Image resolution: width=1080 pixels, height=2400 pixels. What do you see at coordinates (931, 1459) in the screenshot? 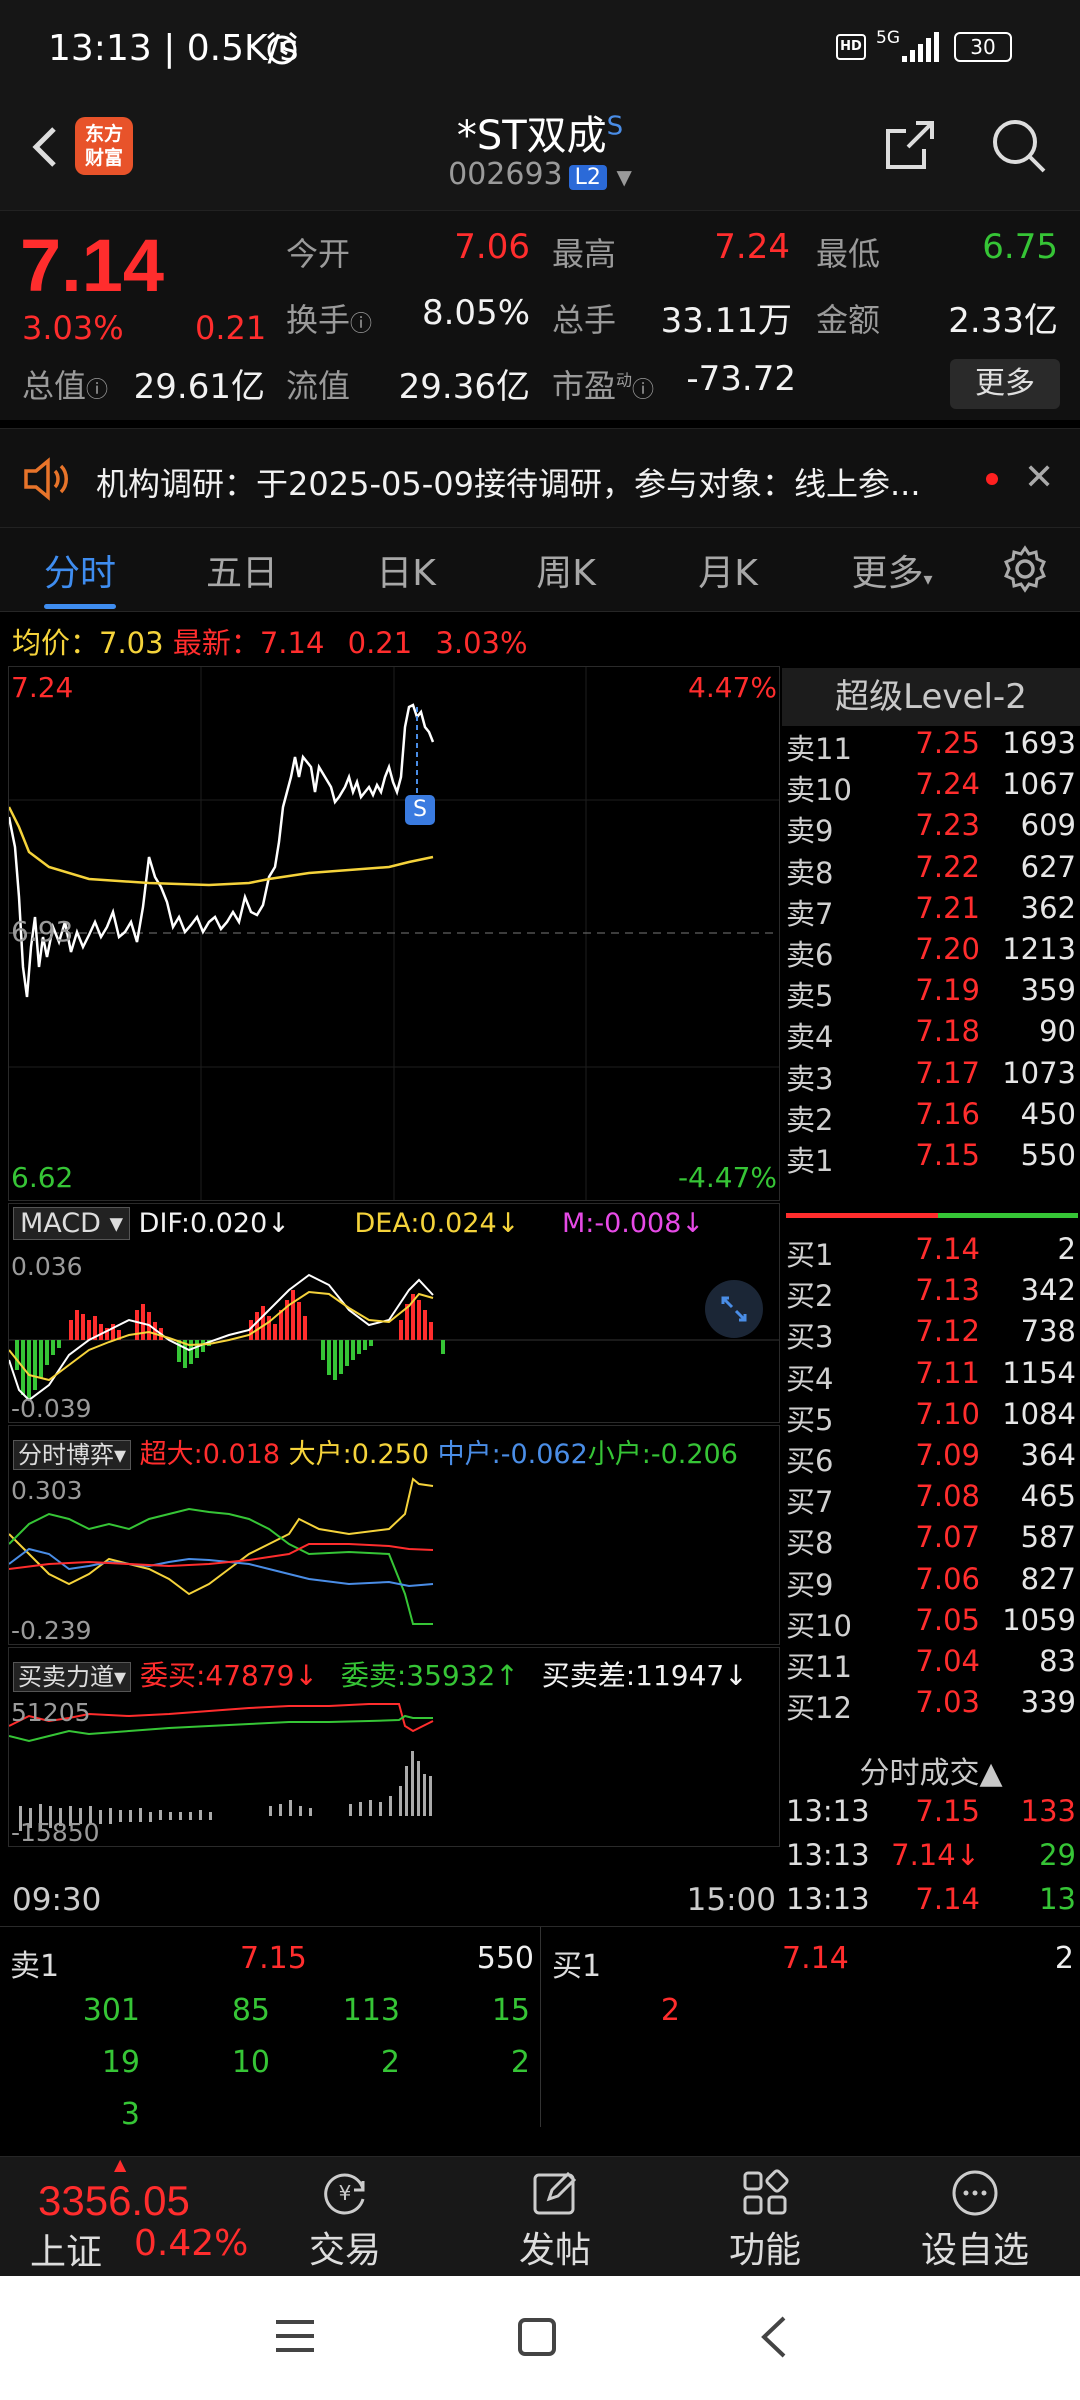
I see `bid-row: 买6 7.09 364` at bounding box center [931, 1459].